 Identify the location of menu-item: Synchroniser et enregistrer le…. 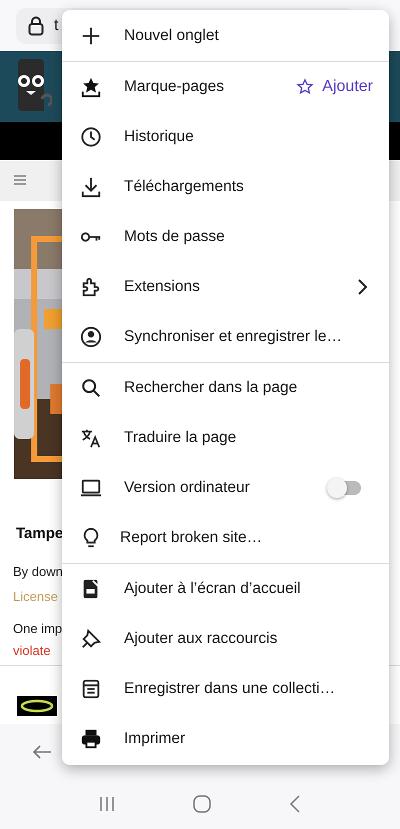
(225, 337).